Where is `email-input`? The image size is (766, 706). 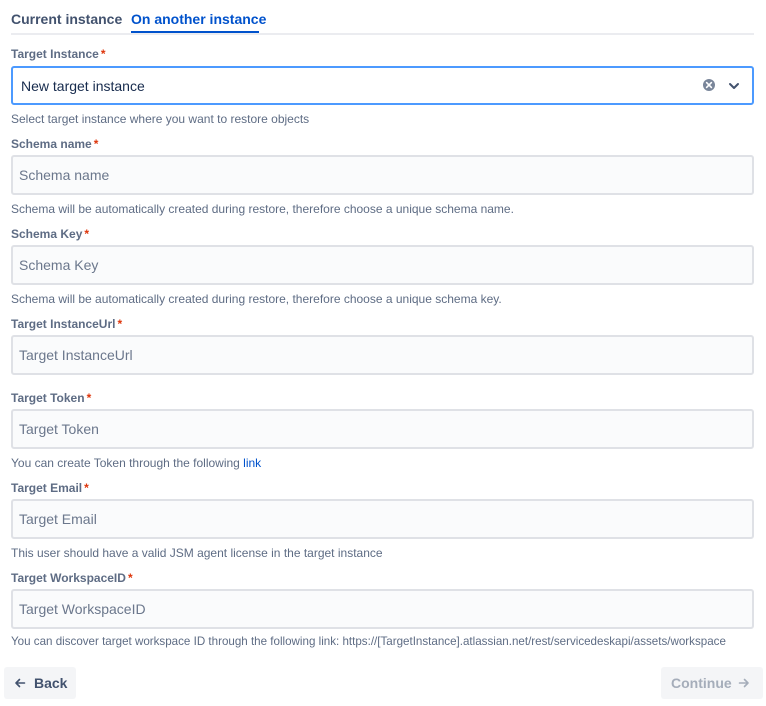
email-input is located at coordinates (382, 519).